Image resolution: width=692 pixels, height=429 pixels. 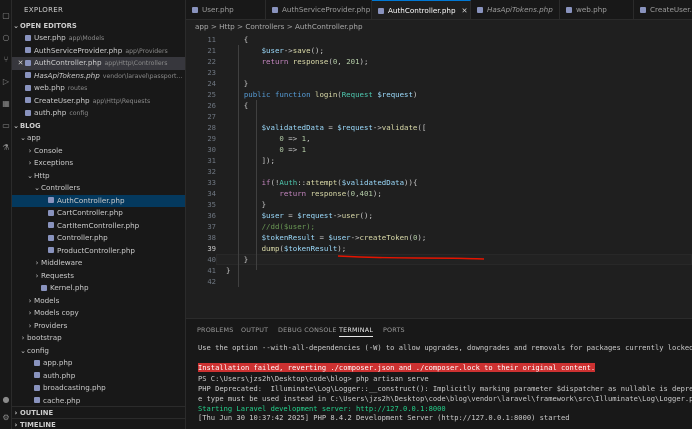 I want to click on file-tree-item: broadcasting.php, so click(x=98, y=388).